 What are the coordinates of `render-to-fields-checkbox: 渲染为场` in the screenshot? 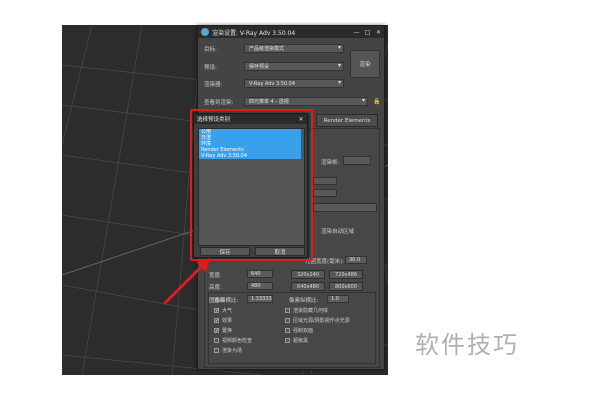 It's located at (228, 350).